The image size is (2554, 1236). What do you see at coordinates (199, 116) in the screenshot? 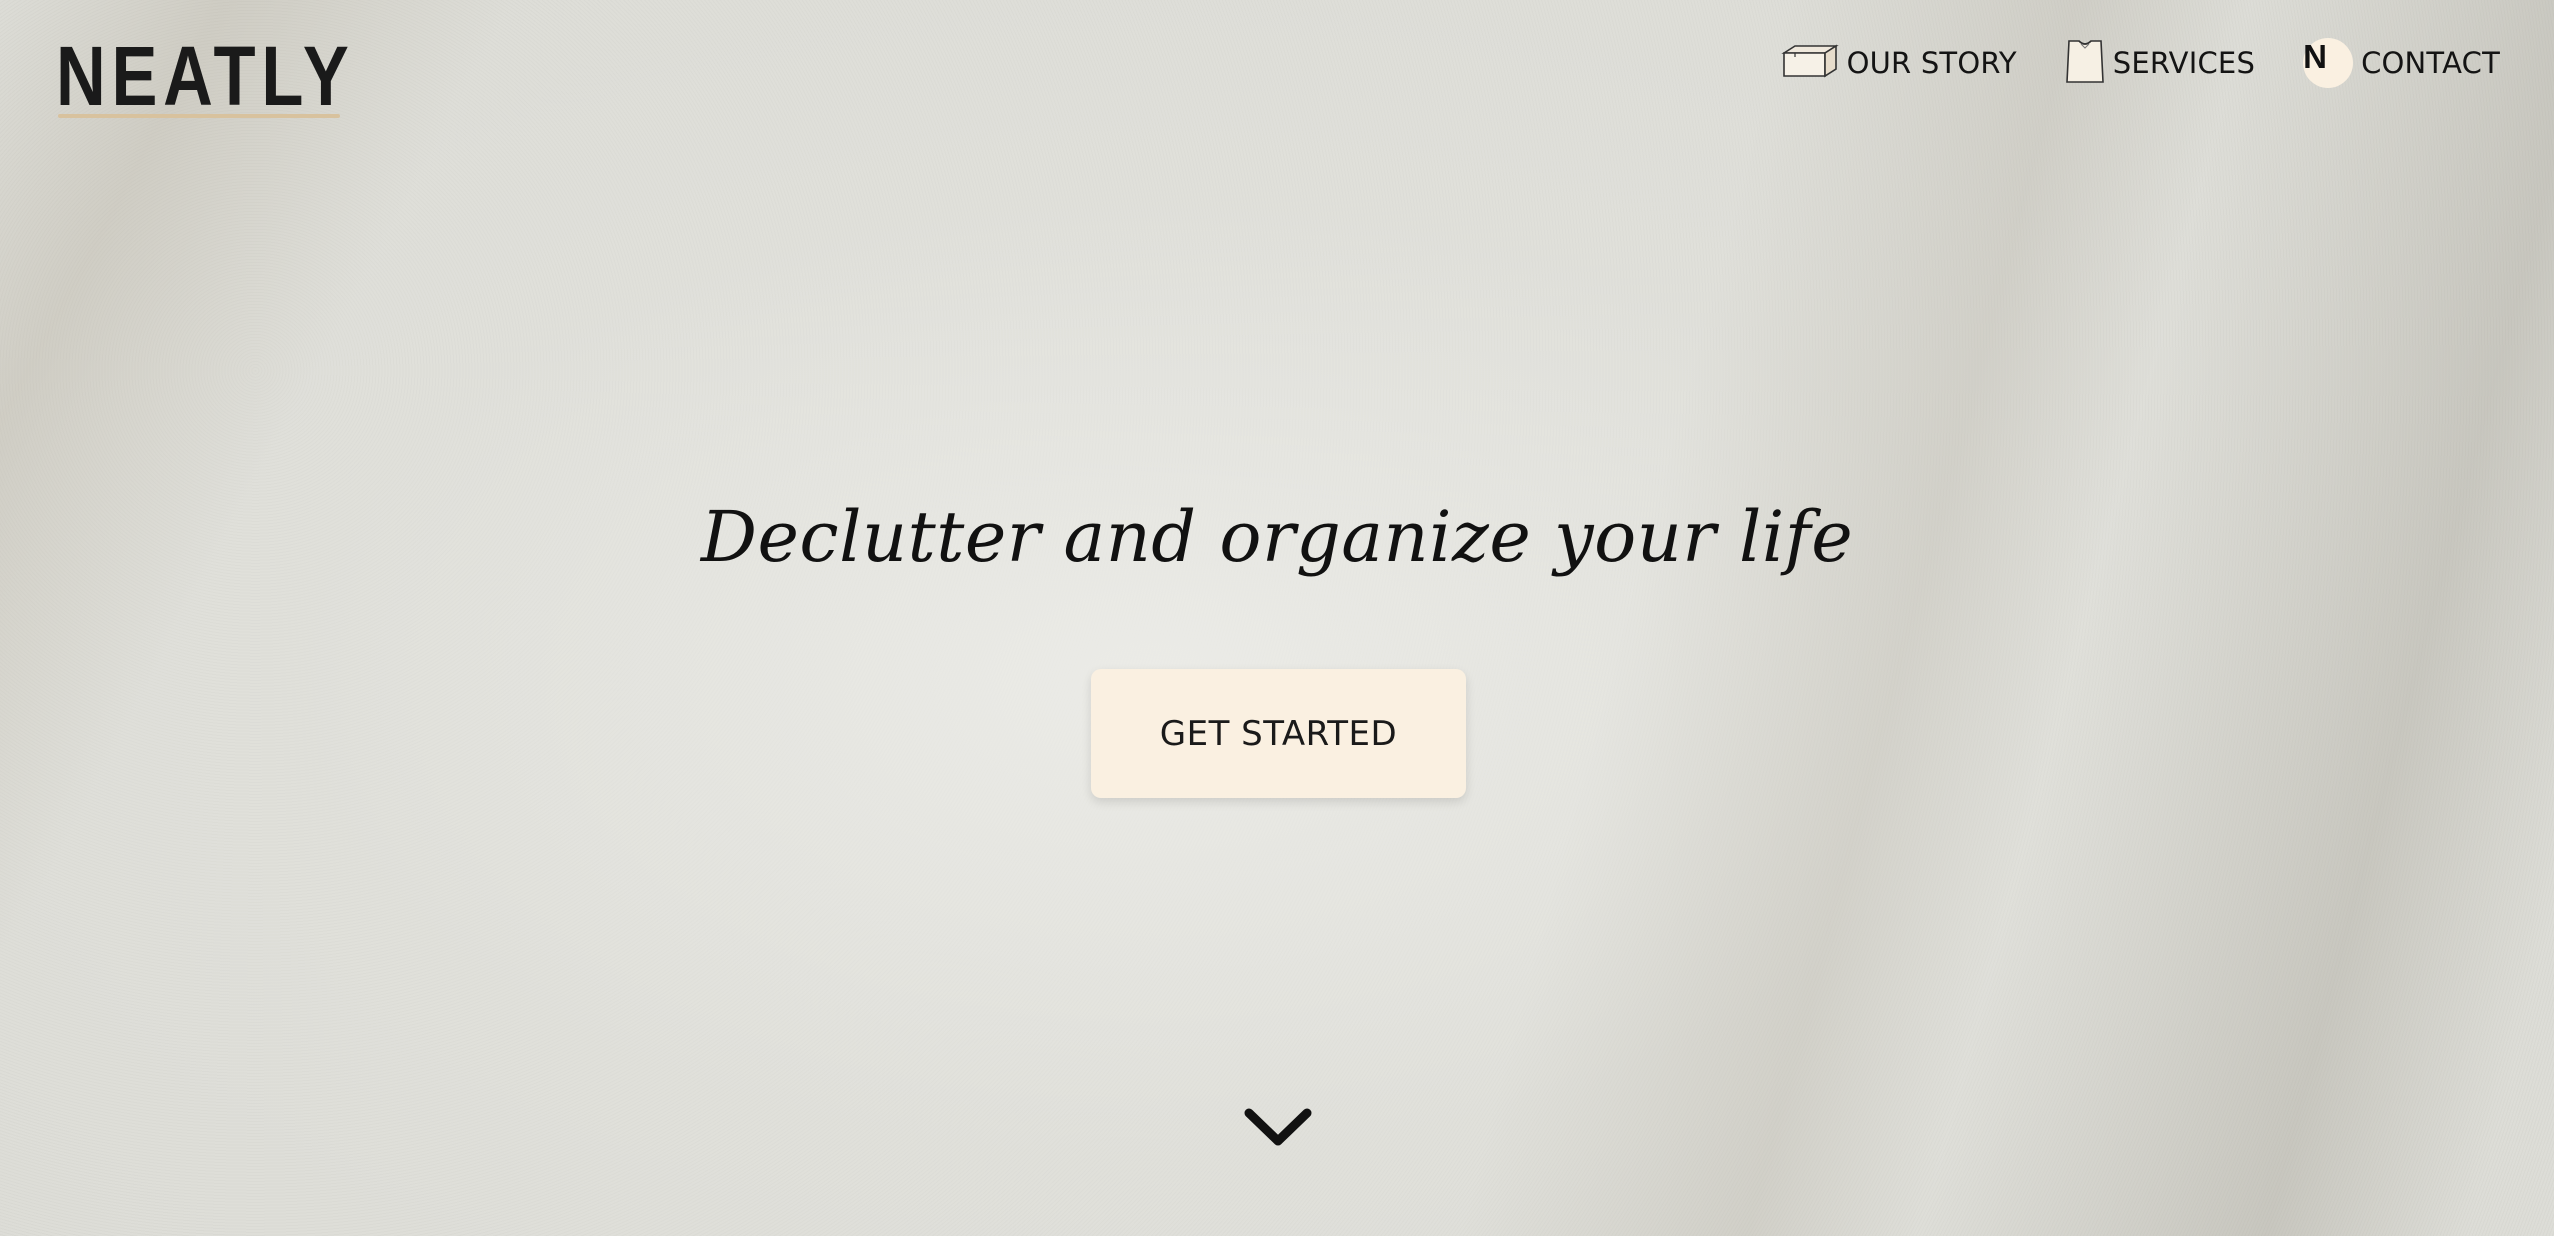
I see `logo-underline` at bounding box center [199, 116].